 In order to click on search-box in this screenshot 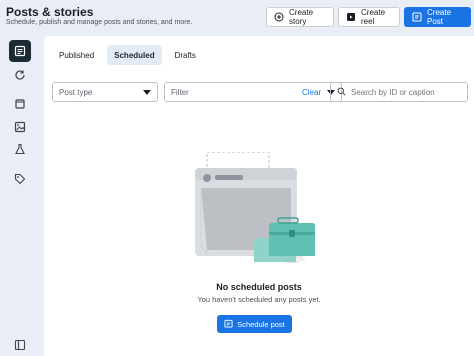, I will do `click(399, 92)`.